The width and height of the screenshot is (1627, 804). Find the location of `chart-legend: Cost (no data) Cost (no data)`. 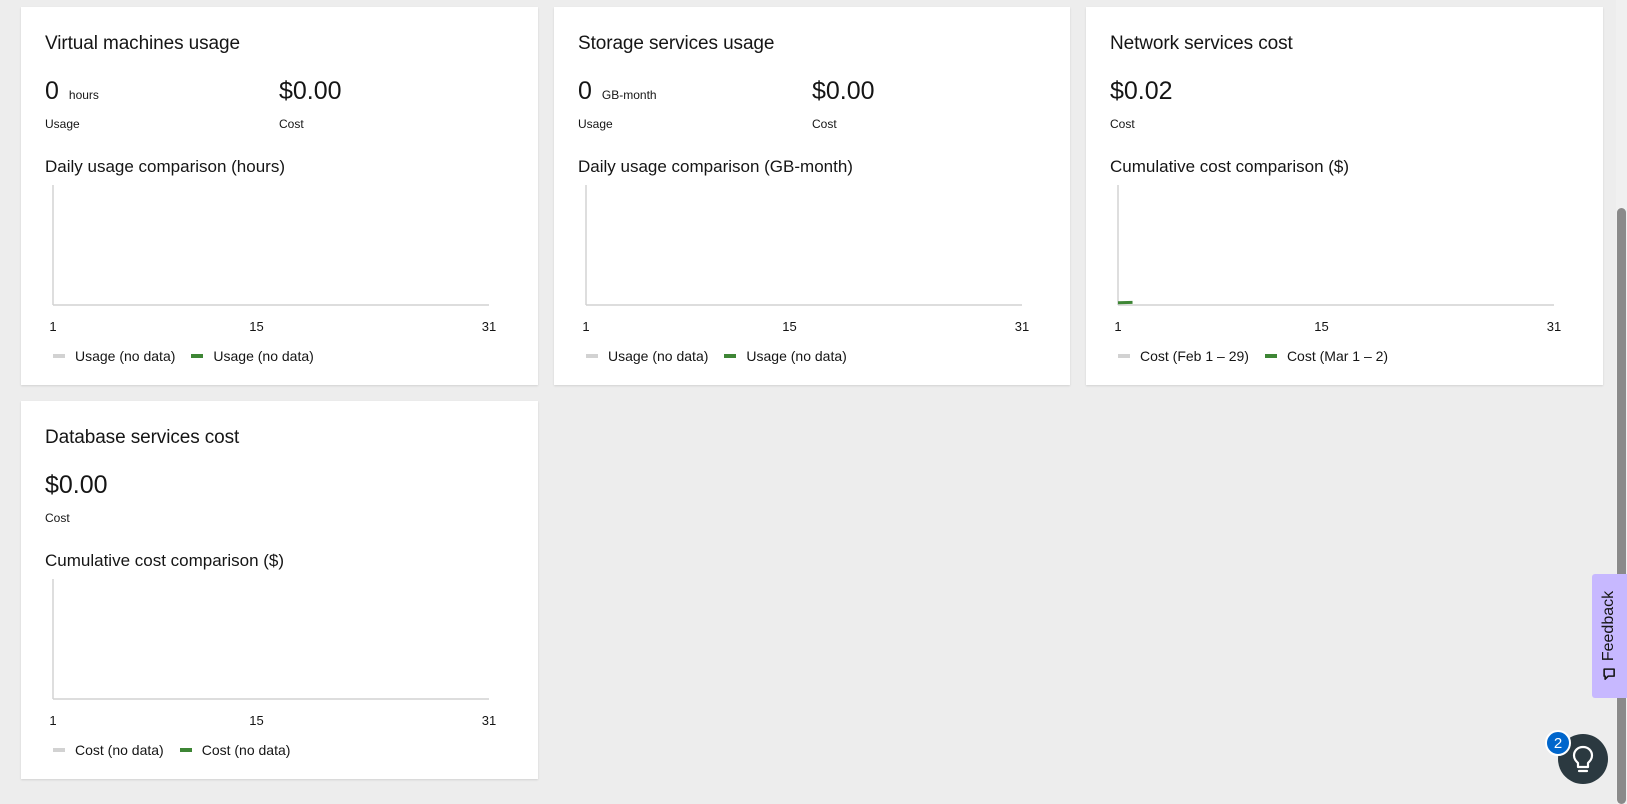

chart-legend: Cost (no data) Cost (no data) is located at coordinates (179, 750).